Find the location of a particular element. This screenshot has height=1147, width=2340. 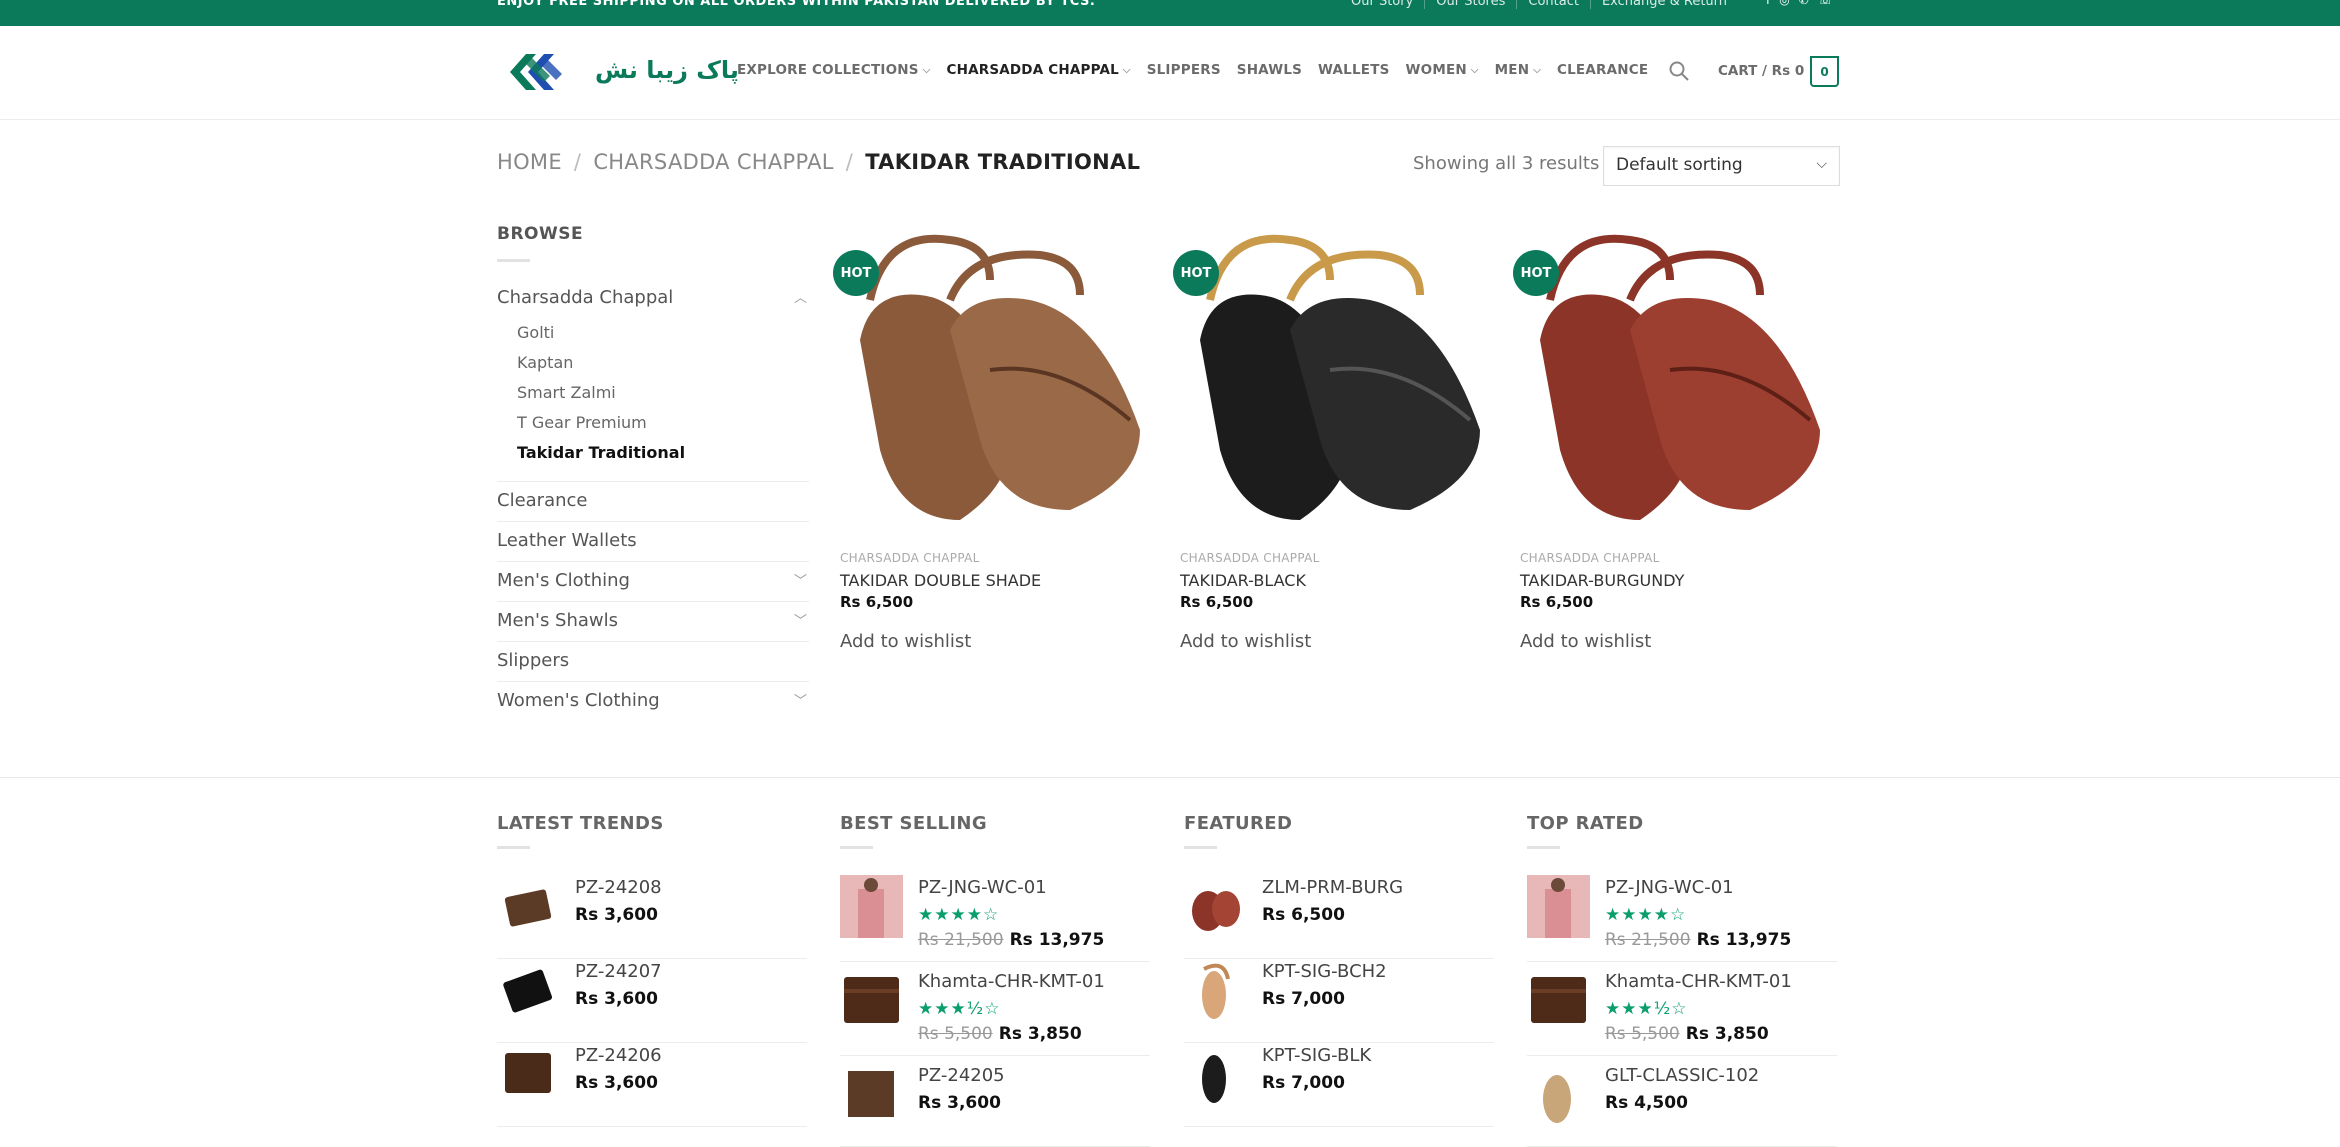

product-name: TAKIDAR-BURGUNDY is located at coordinates (1602, 580).